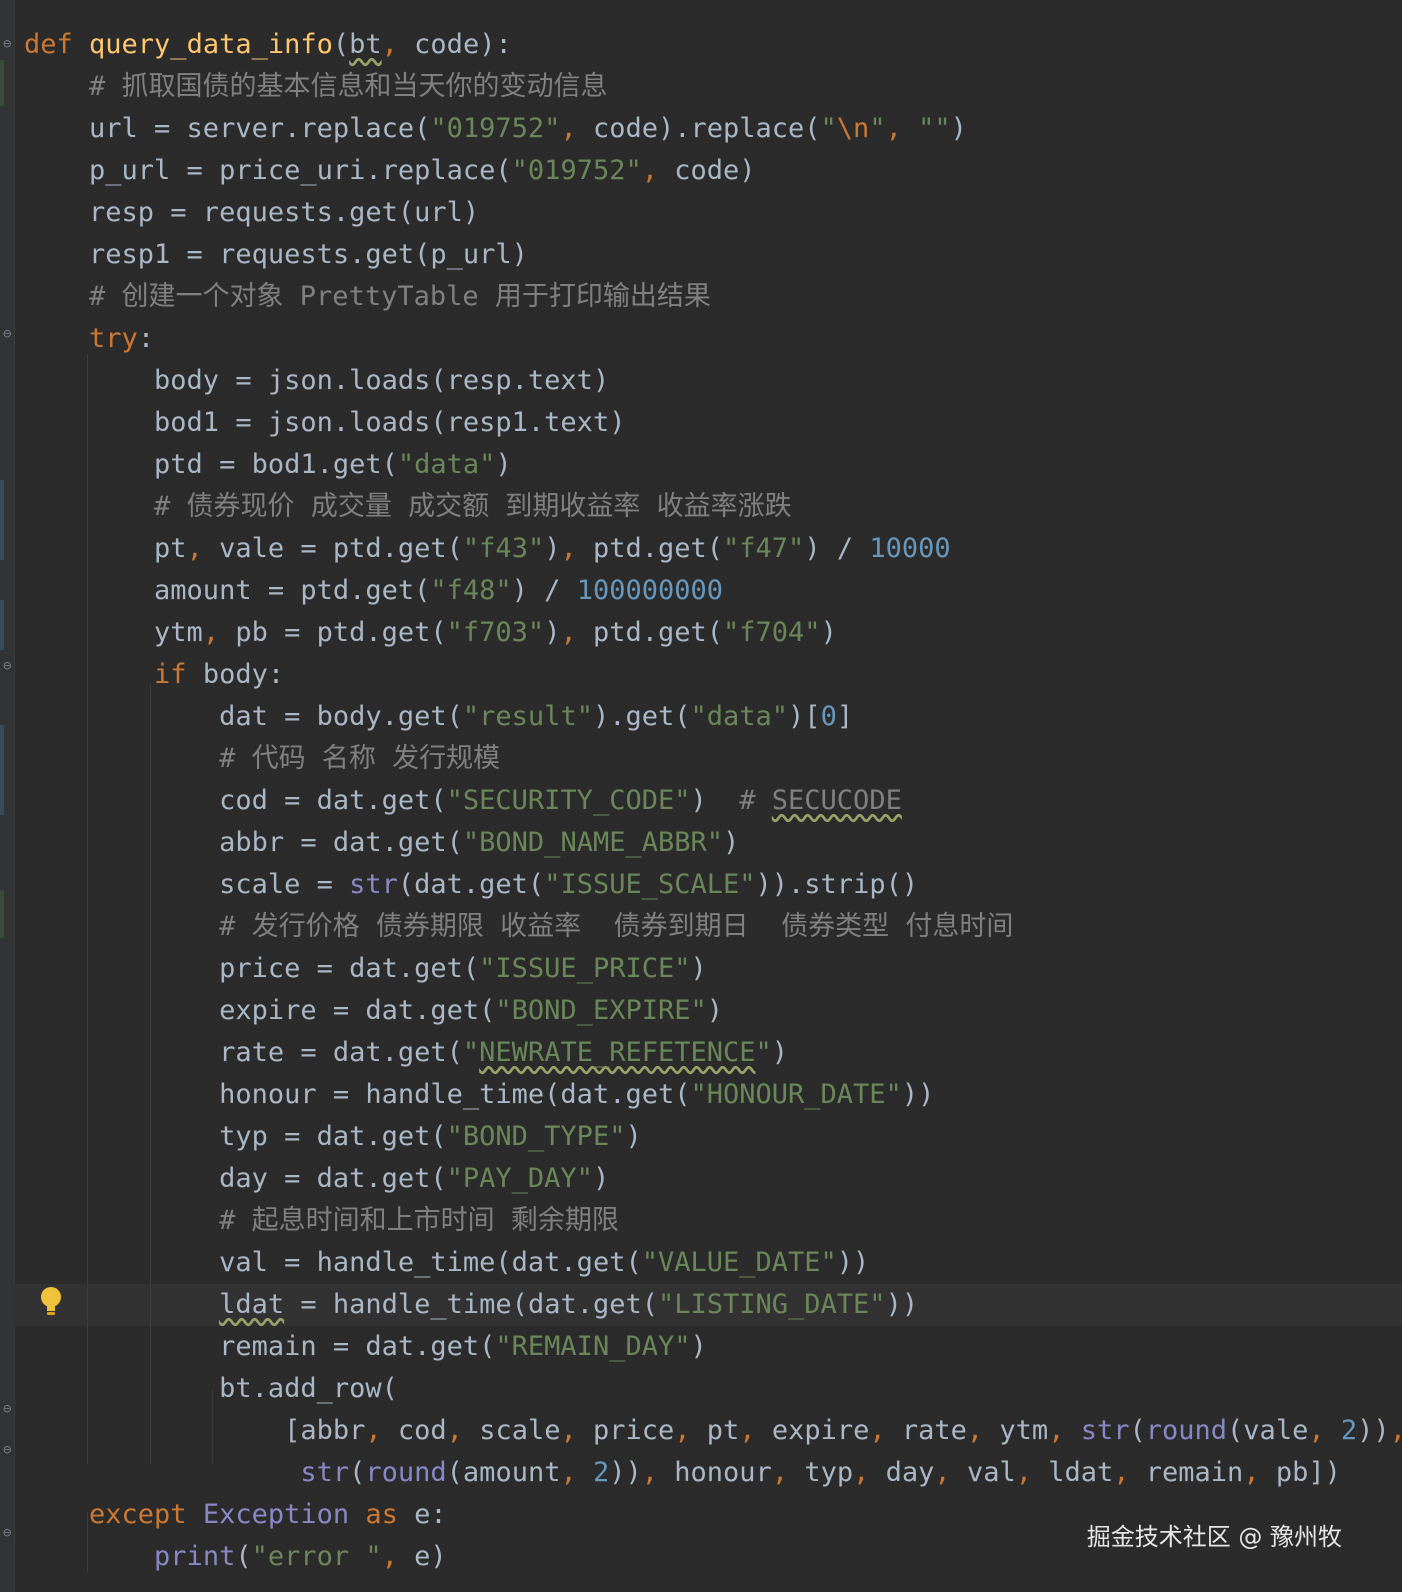  What do you see at coordinates (713, 1179) in the screenshot?
I see `code-line: day = dat.get("PAY_DAY")` at bounding box center [713, 1179].